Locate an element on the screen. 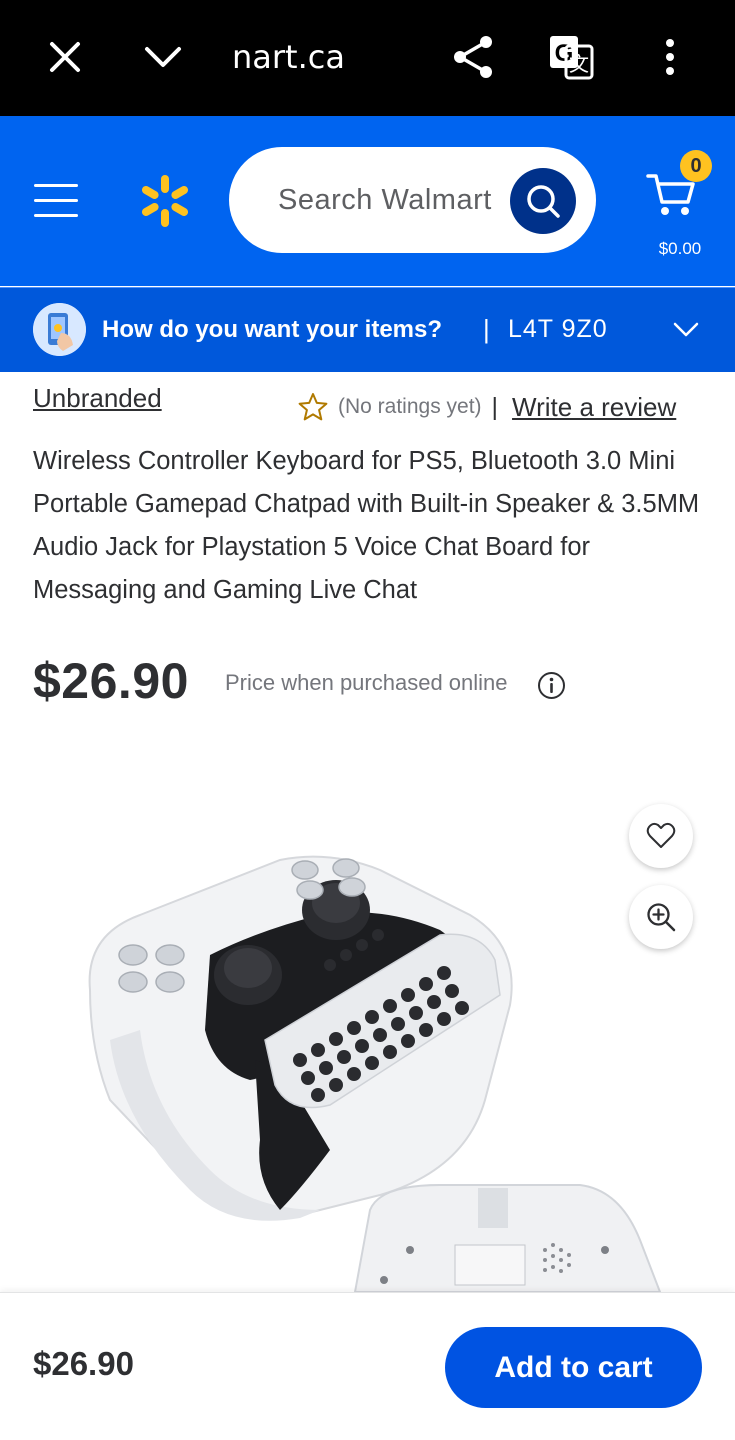 Image resolution: width=735 pixels, height=1440 pixels. cart-button: 0 $0.00 is located at coordinates (679, 205).